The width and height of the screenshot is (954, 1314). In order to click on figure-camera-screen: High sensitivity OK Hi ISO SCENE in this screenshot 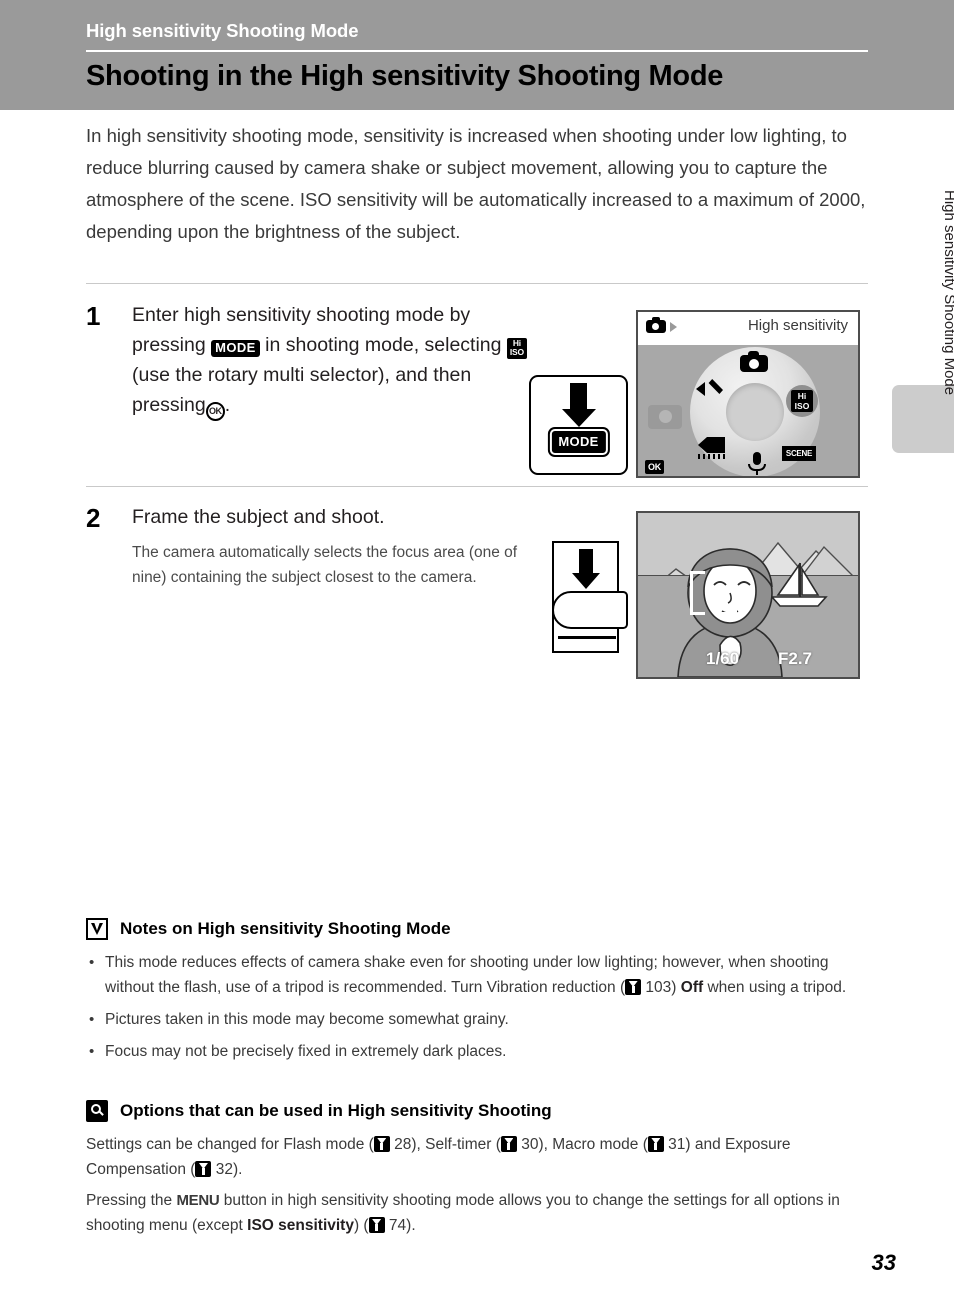, I will do `click(748, 394)`.